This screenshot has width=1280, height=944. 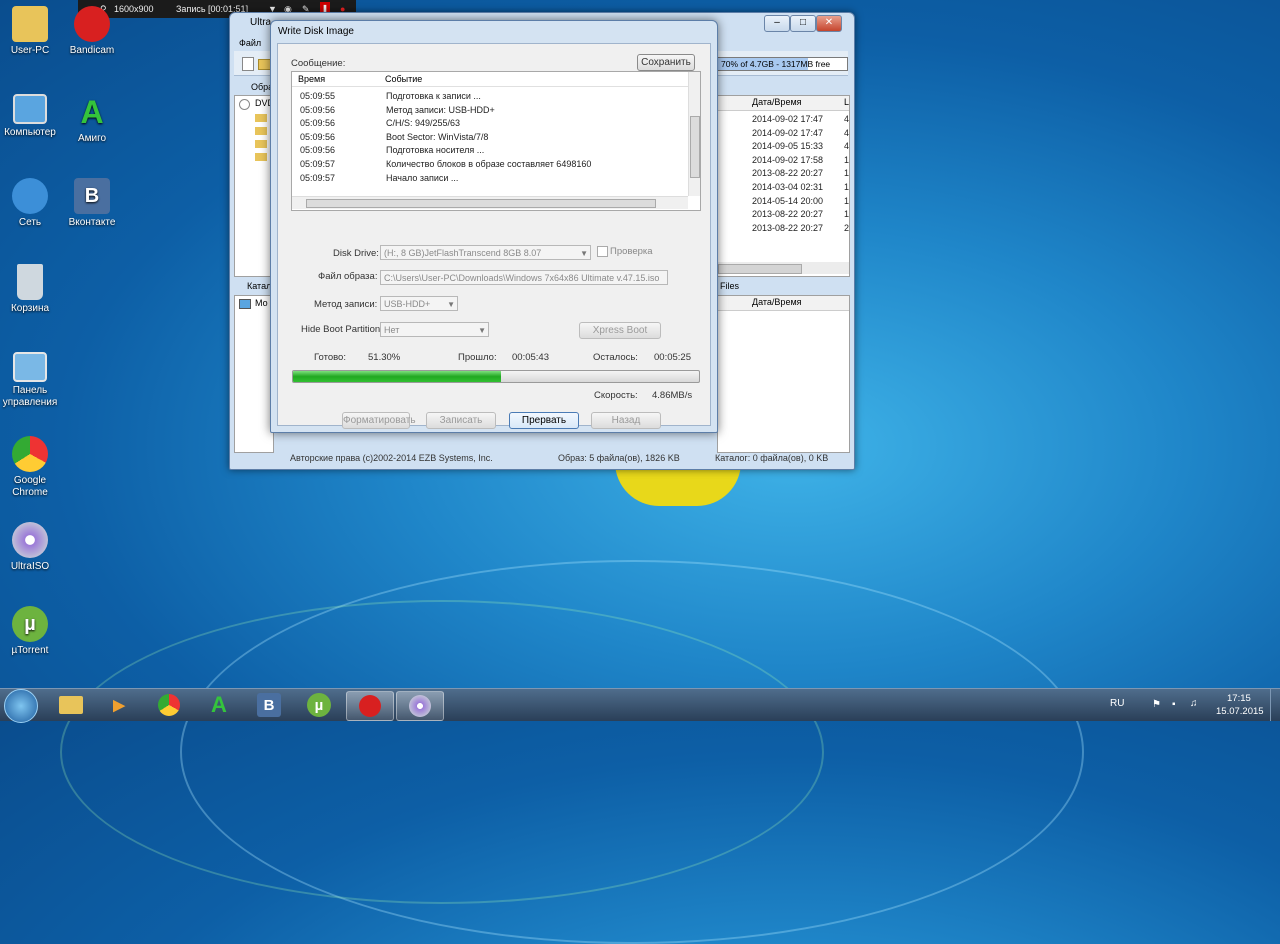 What do you see at coordinates (619, 458) in the screenshot?
I see `status-image: Образ: 5 файла(ов), 1826 KB` at bounding box center [619, 458].